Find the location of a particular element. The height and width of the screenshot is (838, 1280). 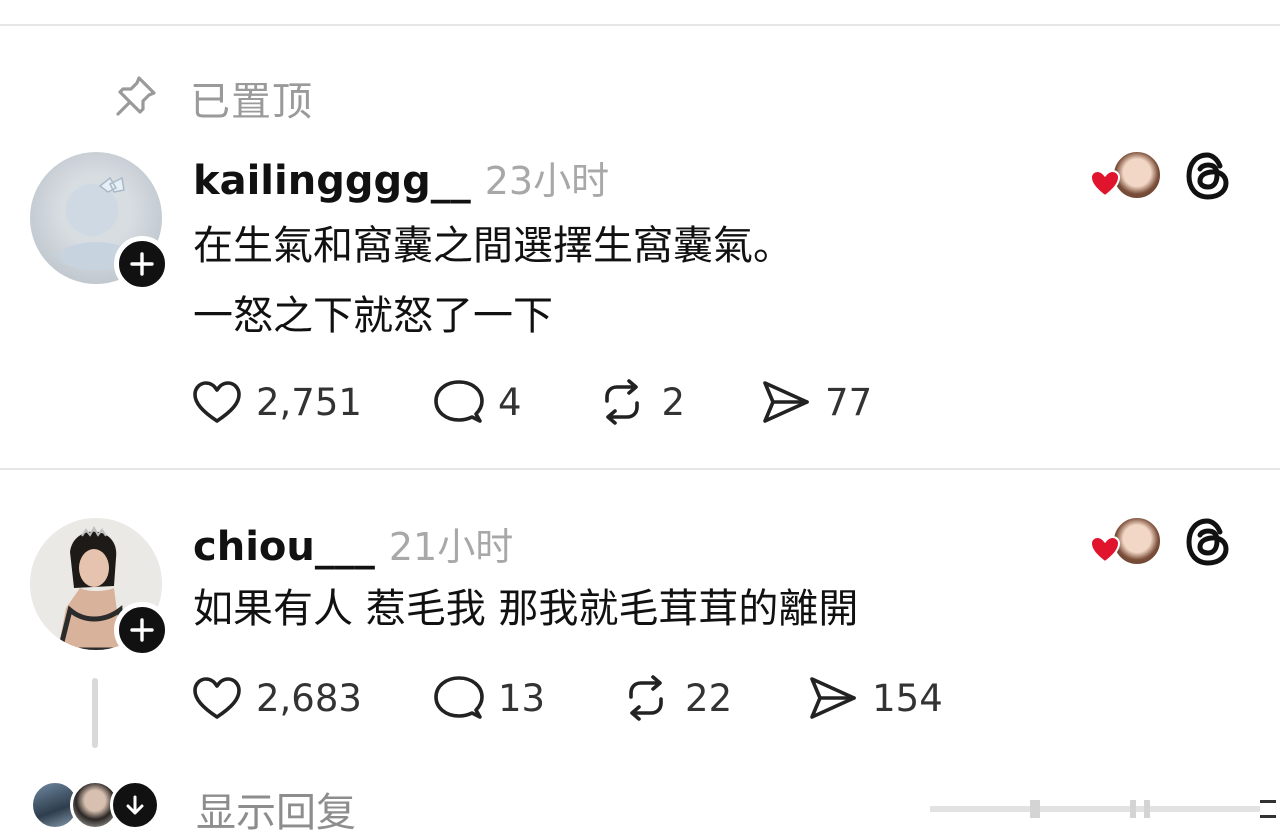

repost-button: 2 is located at coordinates (640, 402).